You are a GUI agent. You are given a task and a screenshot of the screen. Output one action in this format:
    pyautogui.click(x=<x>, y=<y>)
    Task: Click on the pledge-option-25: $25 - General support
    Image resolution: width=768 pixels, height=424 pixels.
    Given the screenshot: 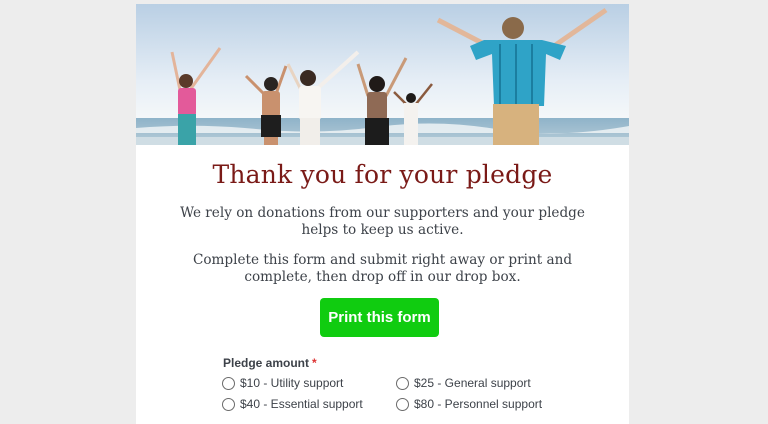 What is the action you would take?
    pyautogui.click(x=463, y=383)
    